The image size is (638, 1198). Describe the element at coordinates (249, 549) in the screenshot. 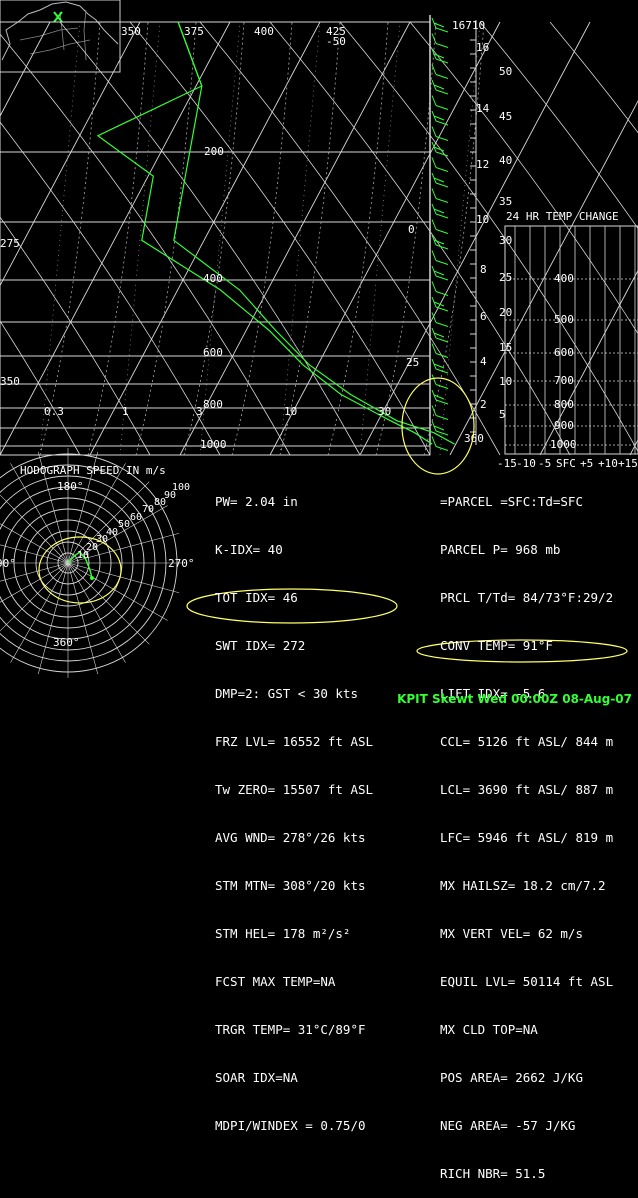

I see `index-line: K-IDX= 40` at that location.